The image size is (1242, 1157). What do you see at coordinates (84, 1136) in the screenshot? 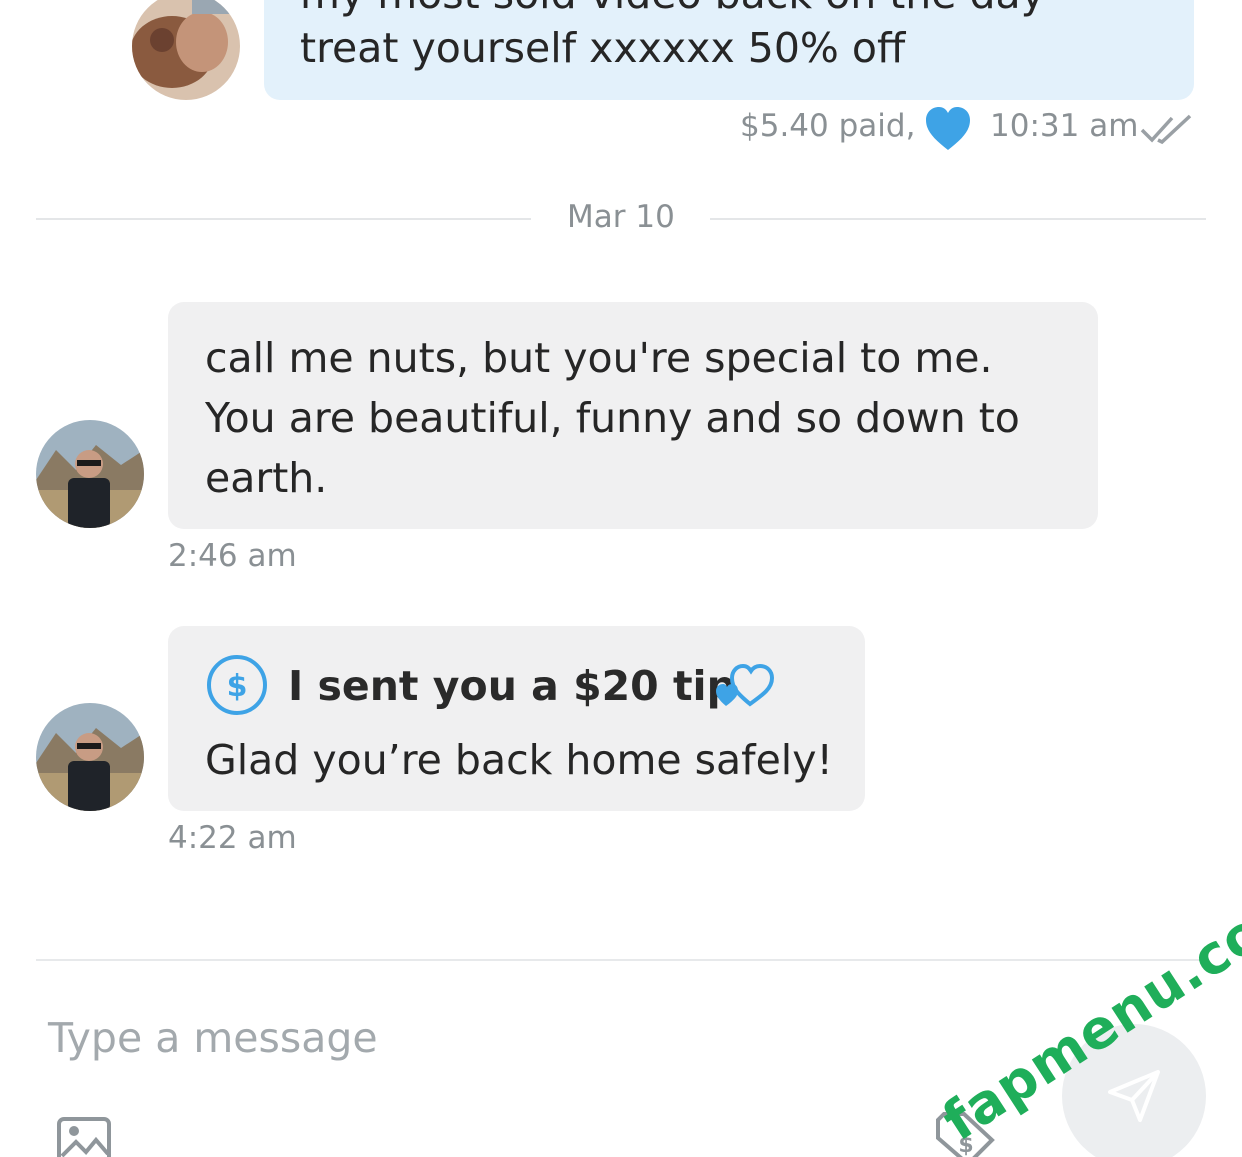
I see `image-icon` at bounding box center [84, 1136].